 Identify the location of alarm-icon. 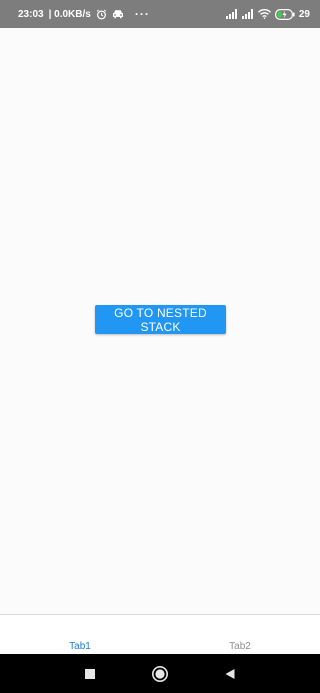
(101, 14).